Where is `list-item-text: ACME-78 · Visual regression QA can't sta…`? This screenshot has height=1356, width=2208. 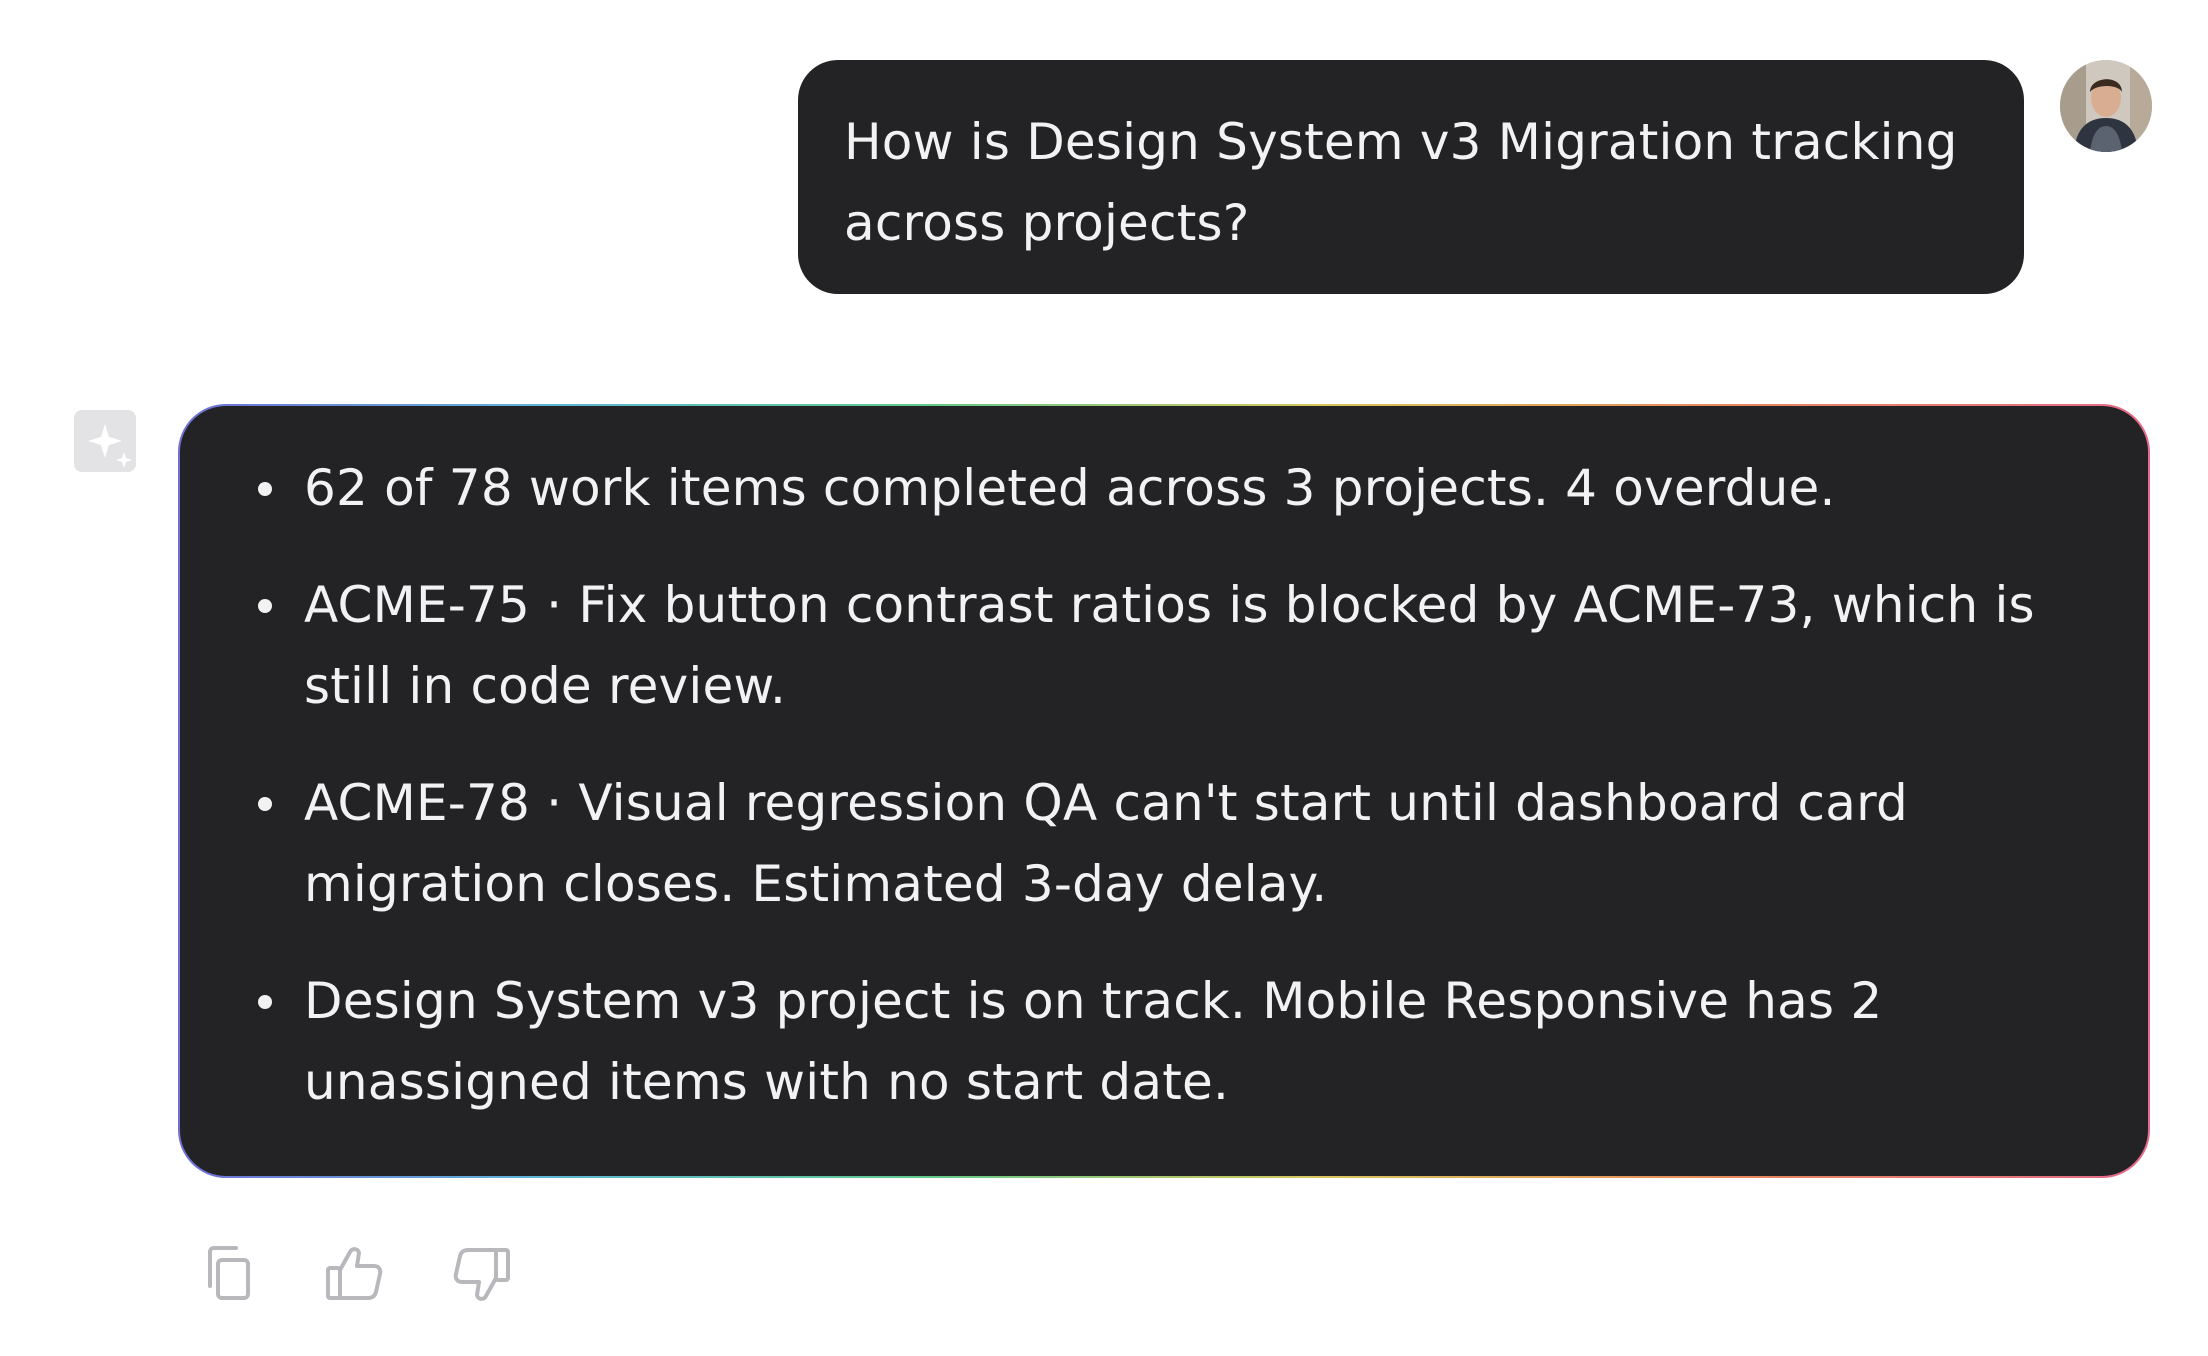 list-item-text: ACME-78 · Visual regression QA can't sta… is located at coordinates (1106, 843).